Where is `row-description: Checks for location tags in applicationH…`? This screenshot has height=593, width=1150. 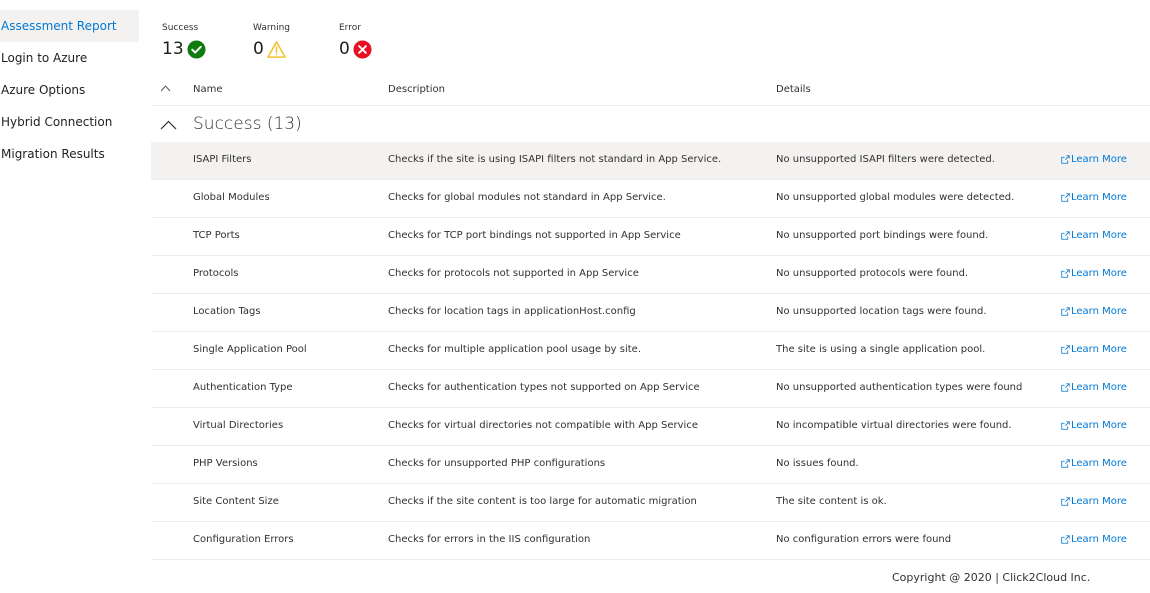
row-description: Checks for location tags in applicationH… is located at coordinates (512, 311).